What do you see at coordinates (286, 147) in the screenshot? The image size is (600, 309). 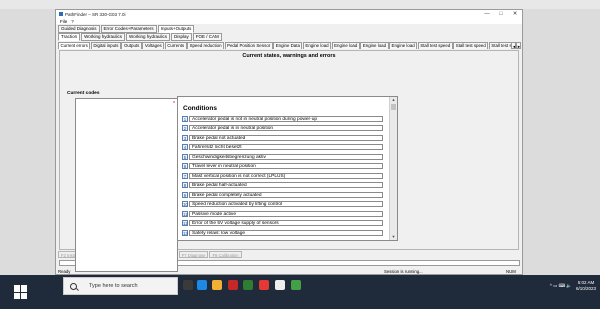 I see `condition-text: Fahrersitz nicht besetzt` at bounding box center [286, 147].